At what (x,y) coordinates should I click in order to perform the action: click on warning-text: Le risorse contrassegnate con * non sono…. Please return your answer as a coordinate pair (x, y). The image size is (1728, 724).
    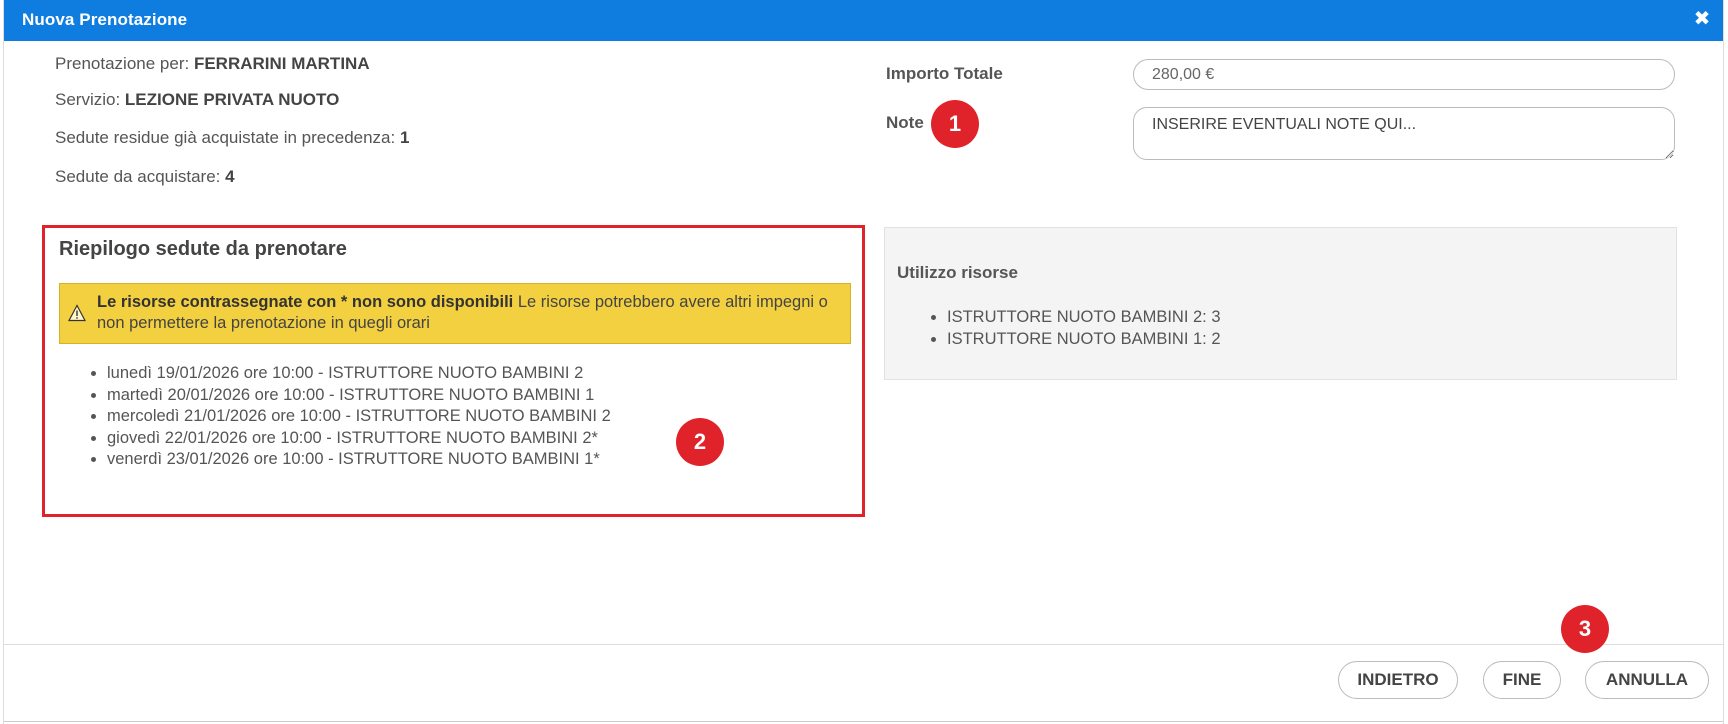
    Looking at the image, I should click on (468, 313).